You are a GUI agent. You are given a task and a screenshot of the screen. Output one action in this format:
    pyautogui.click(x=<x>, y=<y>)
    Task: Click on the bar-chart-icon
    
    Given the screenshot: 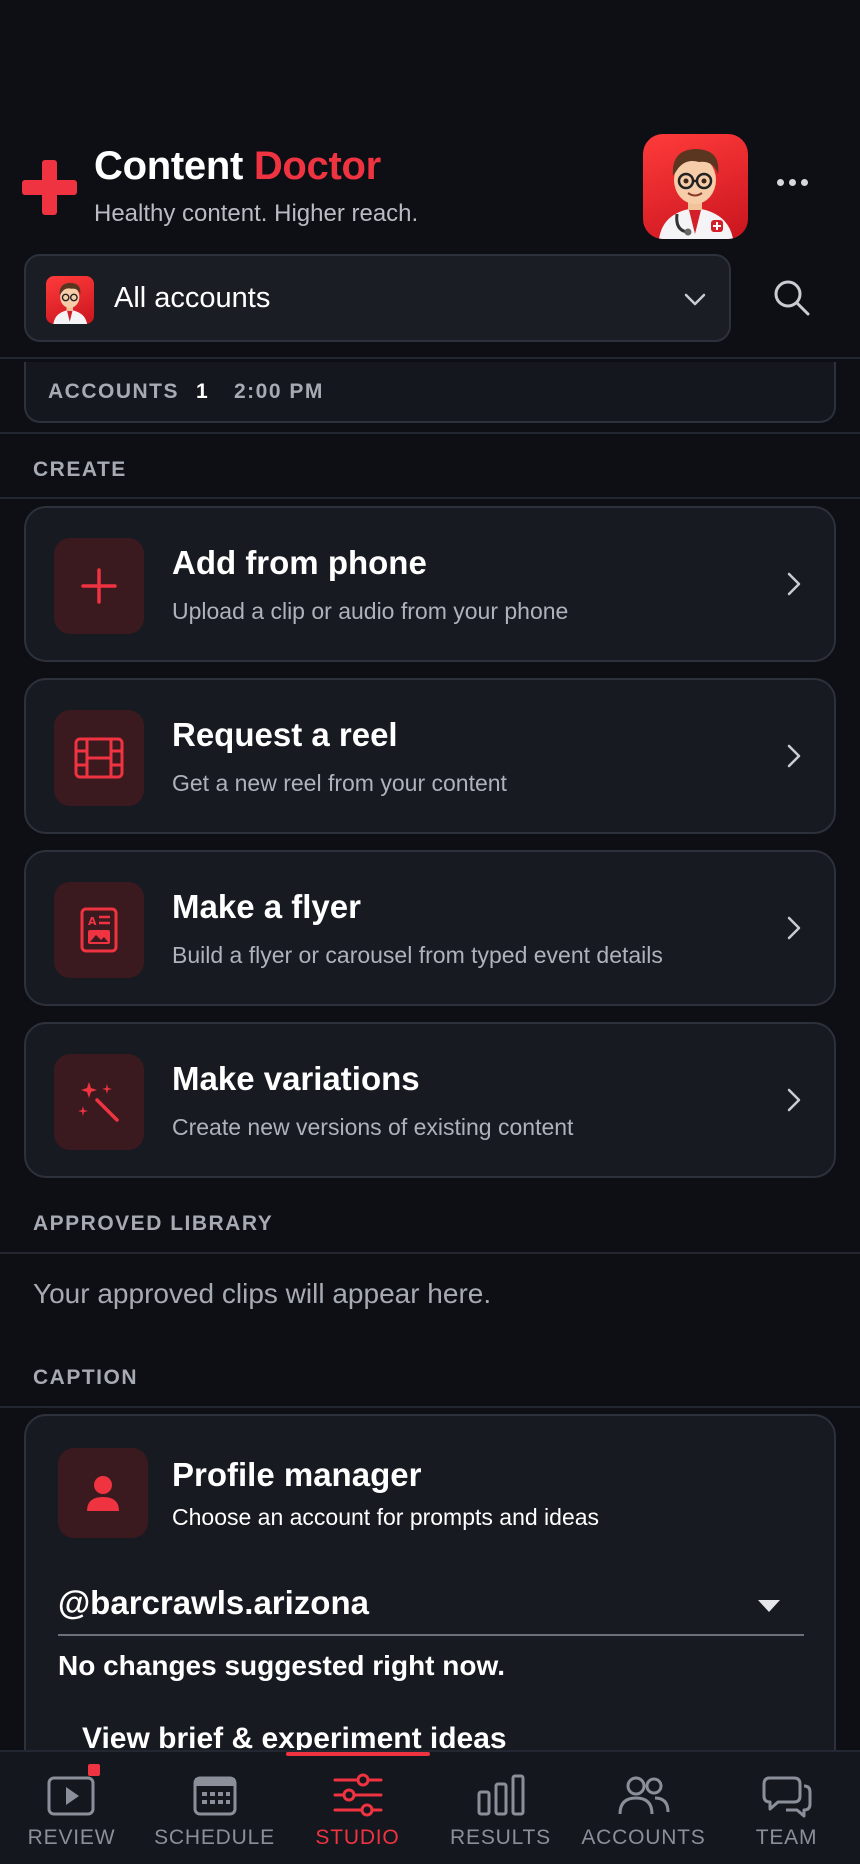 What is the action you would take?
    pyautogui.click(x=500, y=1795)
    